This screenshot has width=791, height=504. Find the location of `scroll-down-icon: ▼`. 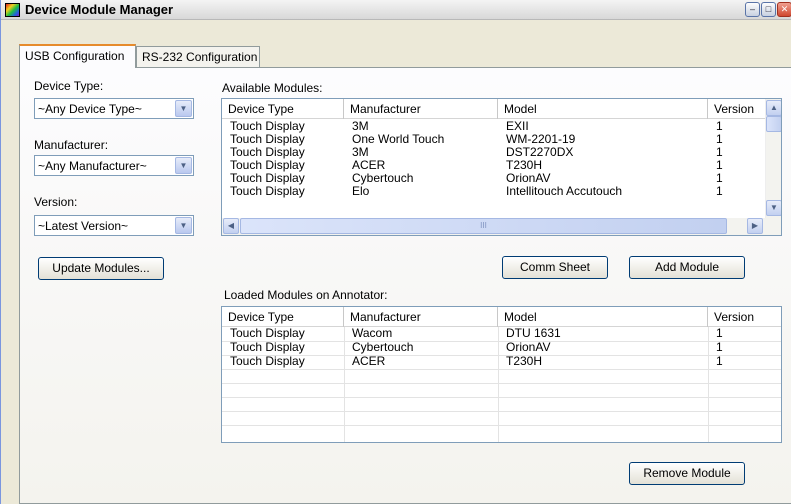

scroll-down-icon: ▼ is located at coordinates (773, 208).